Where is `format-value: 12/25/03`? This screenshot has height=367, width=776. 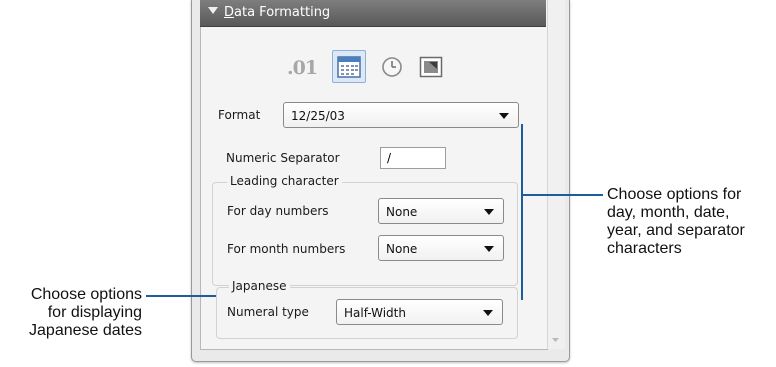
format-value: 12/25/03 is located at coordinates (318, 116).